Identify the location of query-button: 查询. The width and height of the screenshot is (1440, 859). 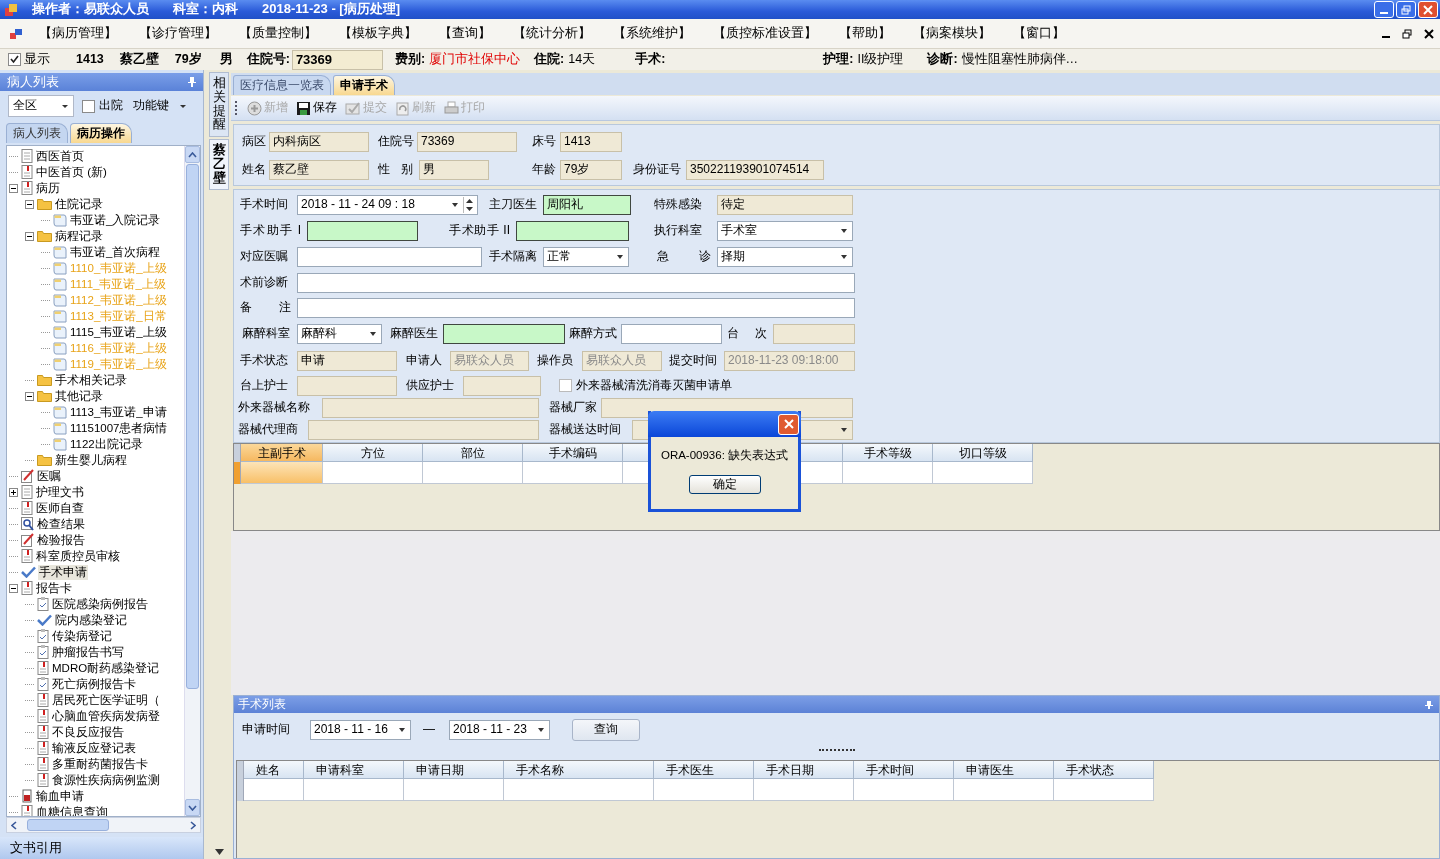
(606, 730).